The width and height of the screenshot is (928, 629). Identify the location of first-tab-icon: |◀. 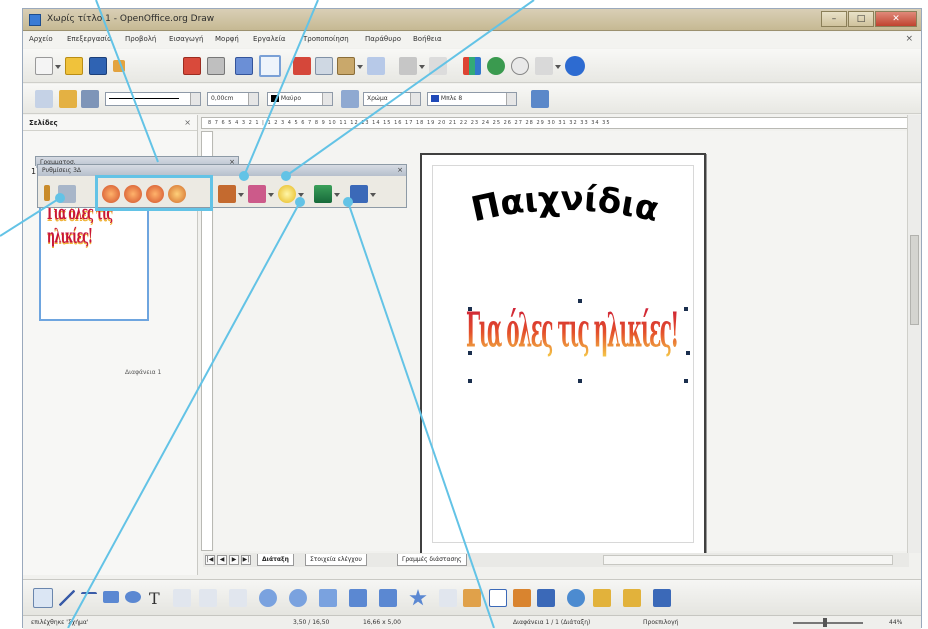
(210, 560).